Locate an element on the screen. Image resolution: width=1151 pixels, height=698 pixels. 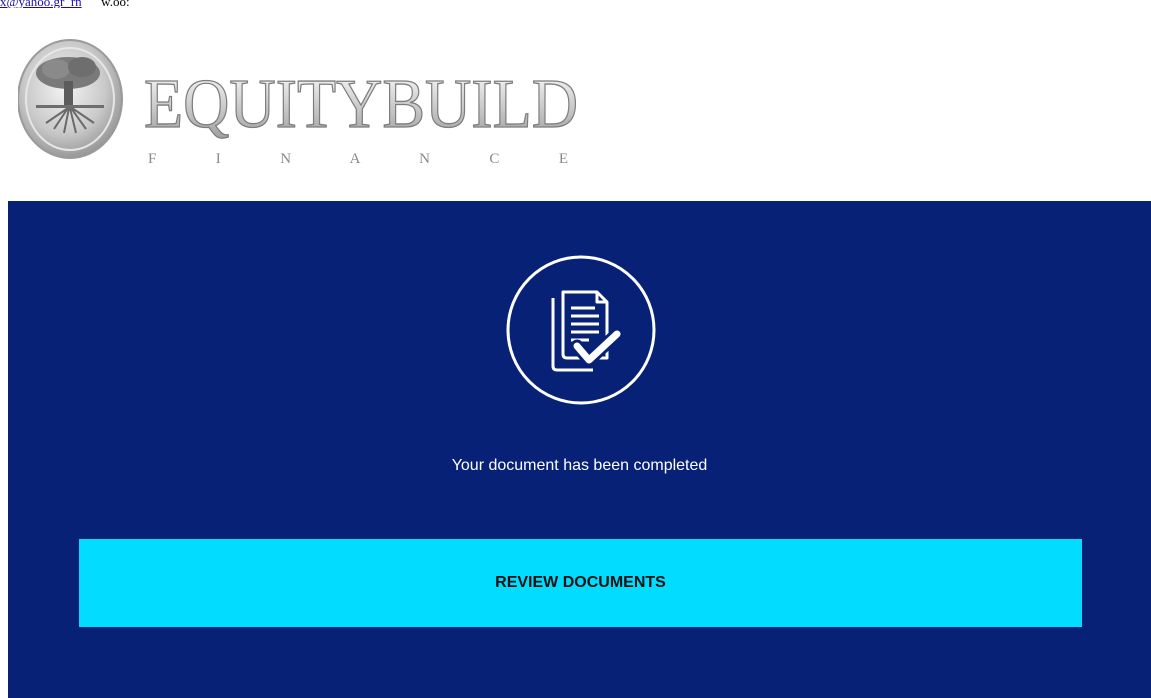
top-suffix-text: w.oo: is located at coordinates (105, 4).